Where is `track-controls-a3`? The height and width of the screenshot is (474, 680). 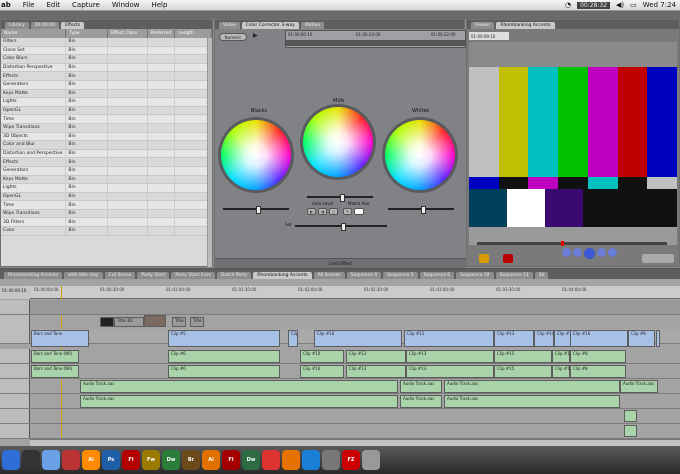
track-controls-a3 is located at coordinates (15, 386).